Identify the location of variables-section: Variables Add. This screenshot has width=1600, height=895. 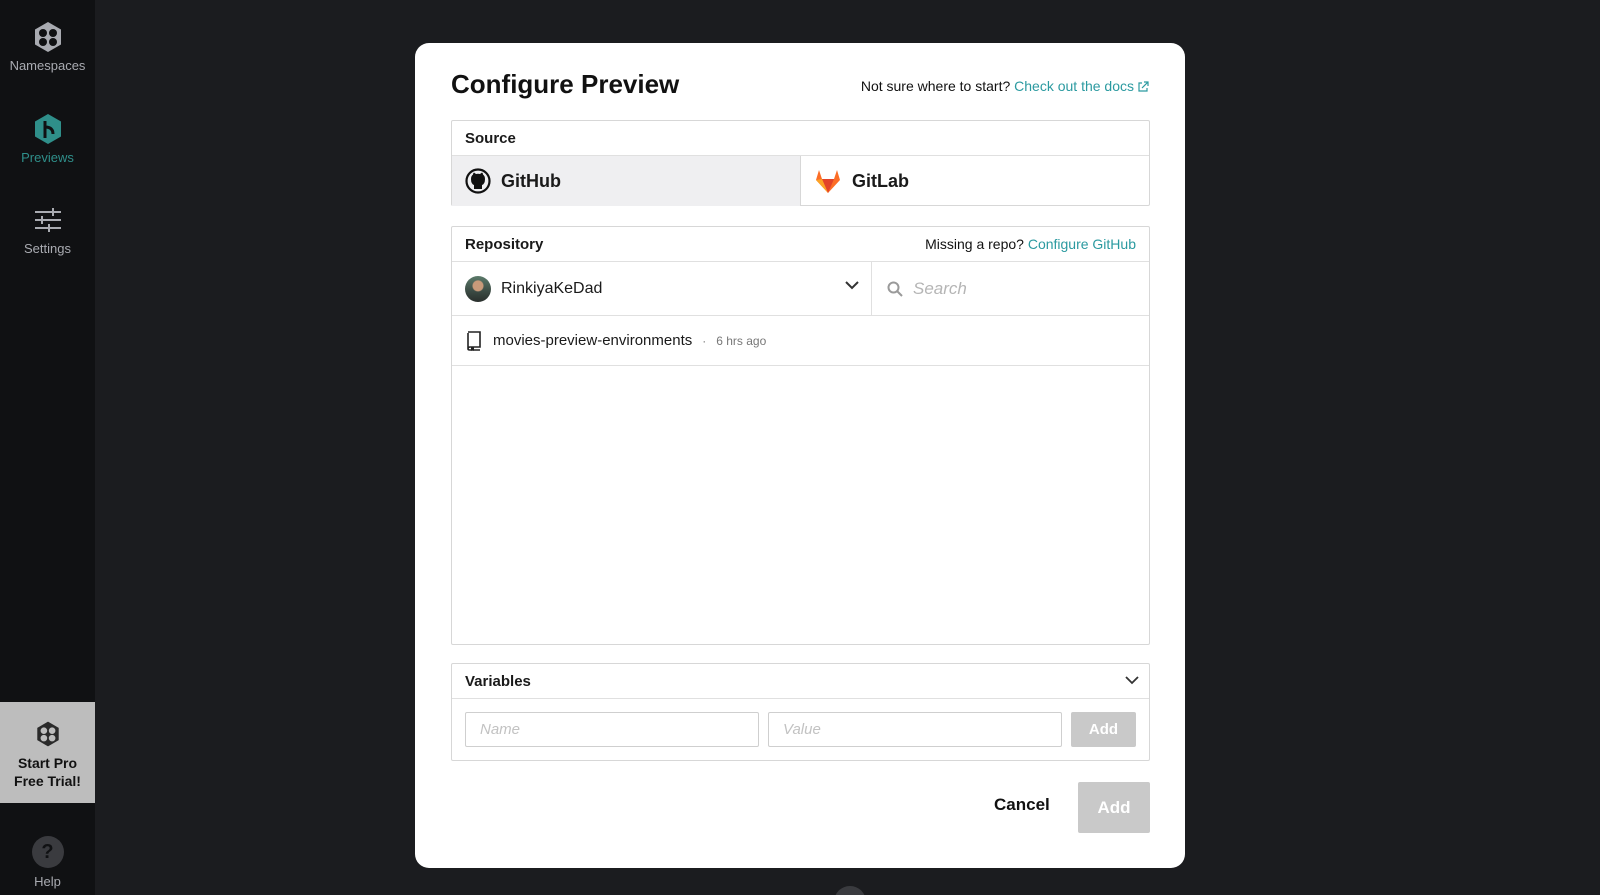
(800, 712).